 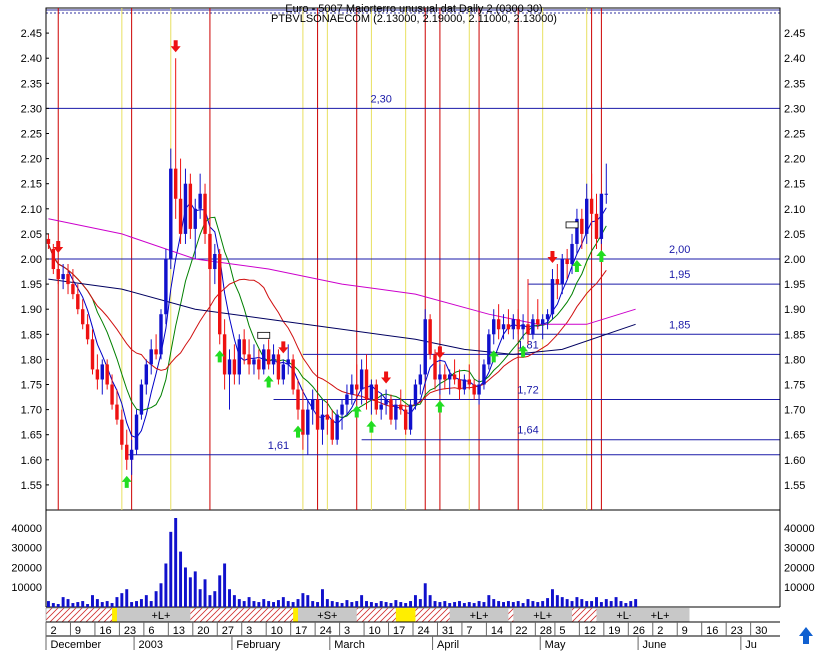 I want to click on price-tick-left: 2.00, so click(x=31, y=260).